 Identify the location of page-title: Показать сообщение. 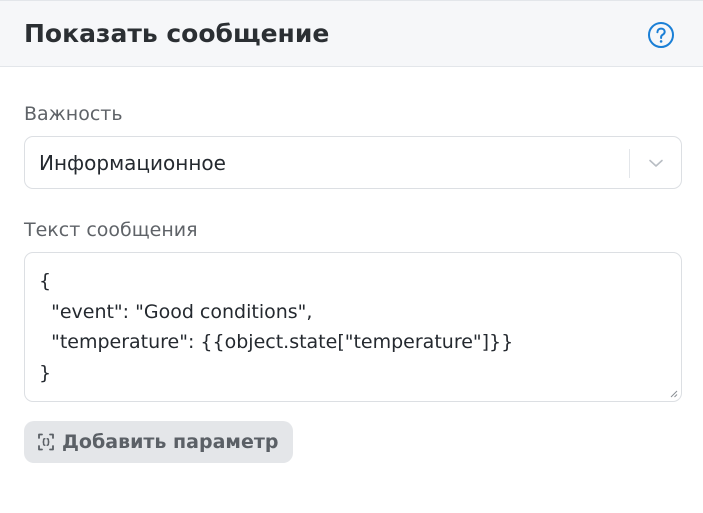
(177, 33).